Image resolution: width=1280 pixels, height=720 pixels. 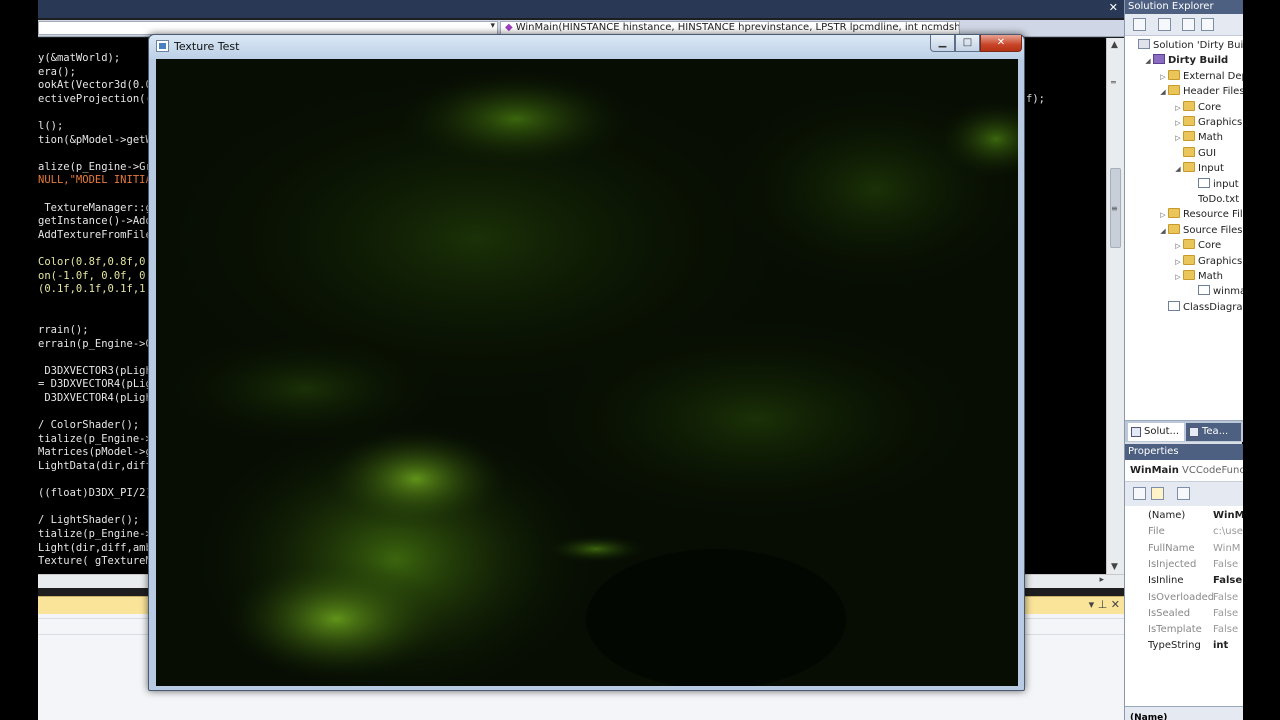 What do you see at coordinates (1104, 604) in the screenshot?
I see `panel-pin-close-icons: ▾ ⊥ ✕` at bounding box center [1104, 604].